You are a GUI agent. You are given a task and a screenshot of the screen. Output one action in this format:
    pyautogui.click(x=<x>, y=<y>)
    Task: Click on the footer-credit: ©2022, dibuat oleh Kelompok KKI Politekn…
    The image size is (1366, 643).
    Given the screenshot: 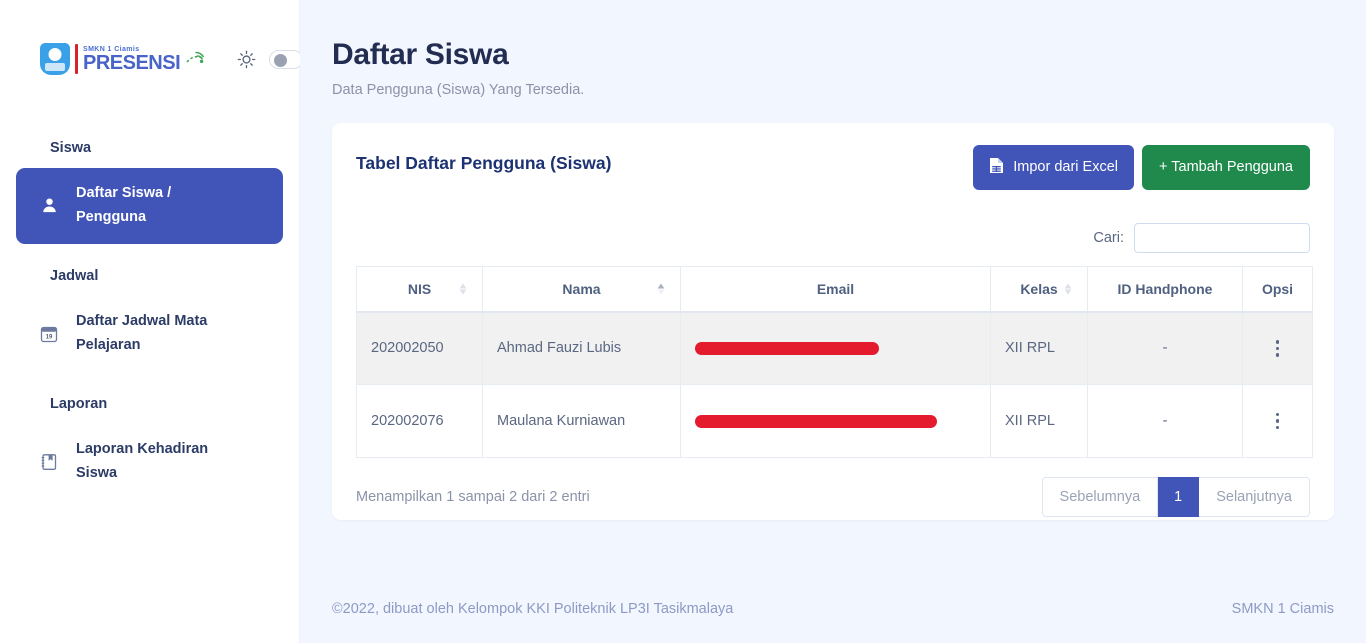 What is the action you would take?
    pyautogui.click(x=533, y=609)
    